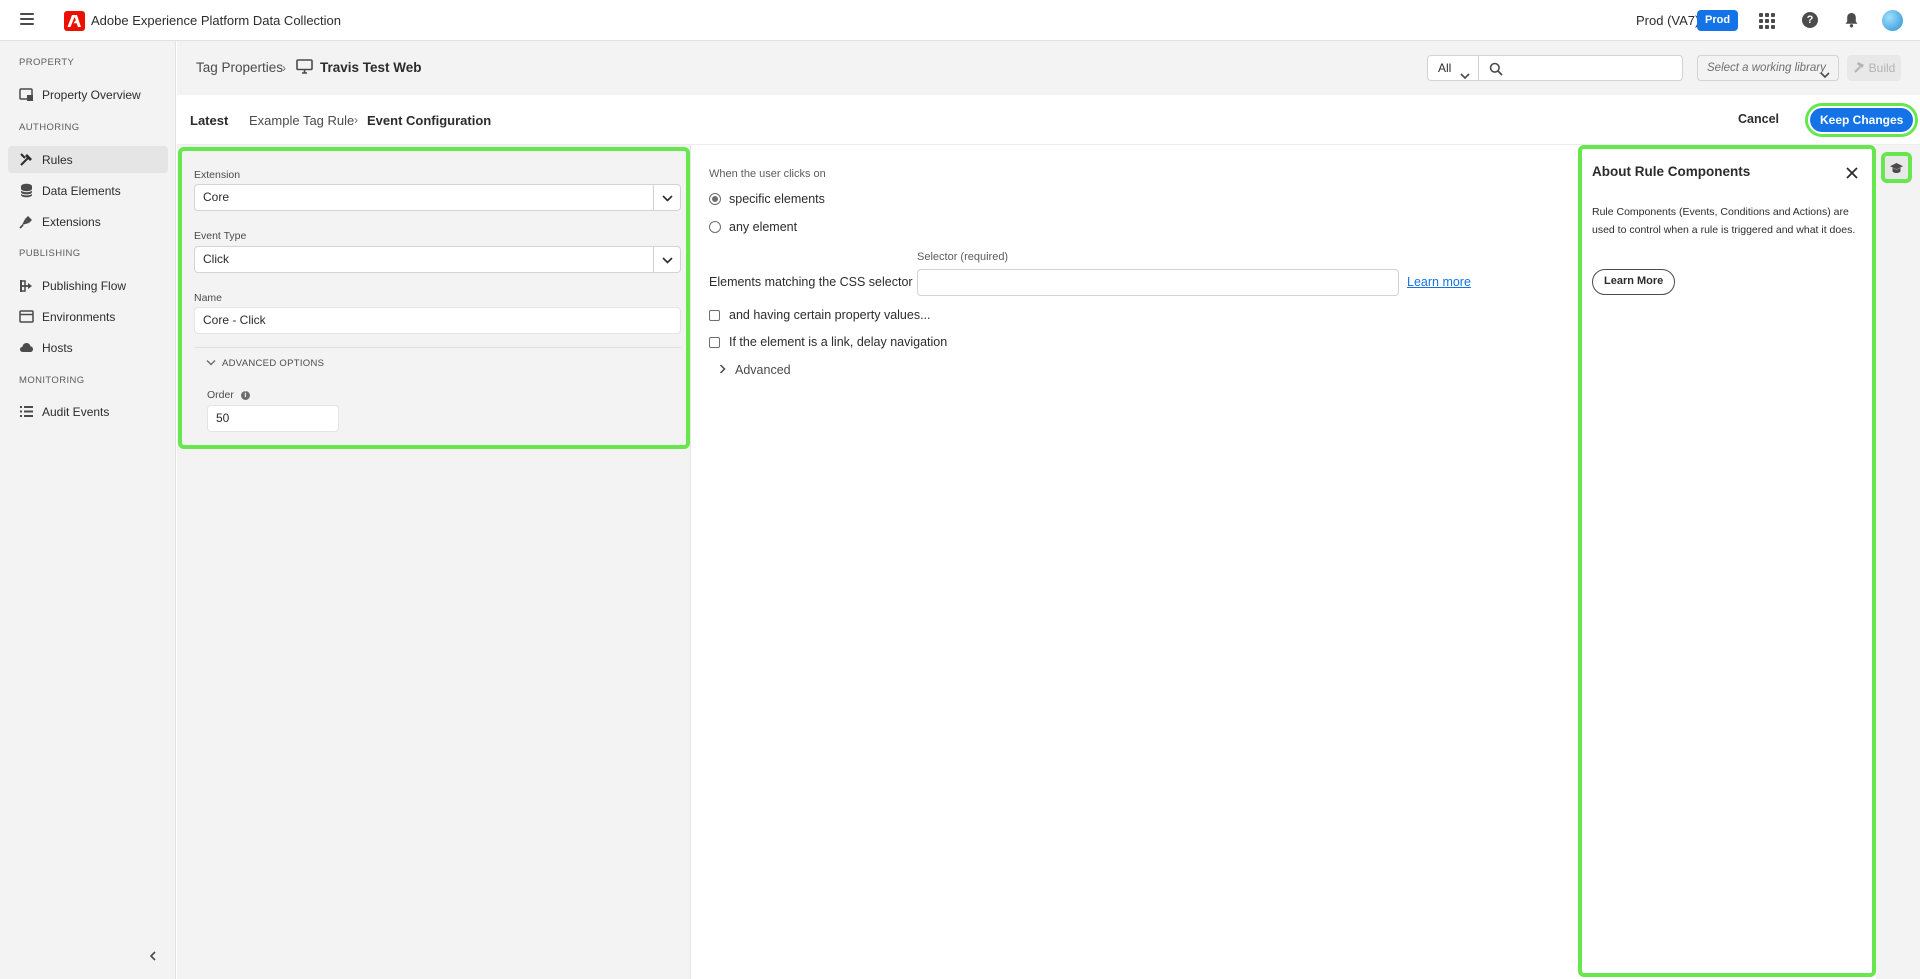  What do you see at coordinates (47, 62) in the screenshot?
I see `section-property: PROPERTY` at bounding box center [47, 62].